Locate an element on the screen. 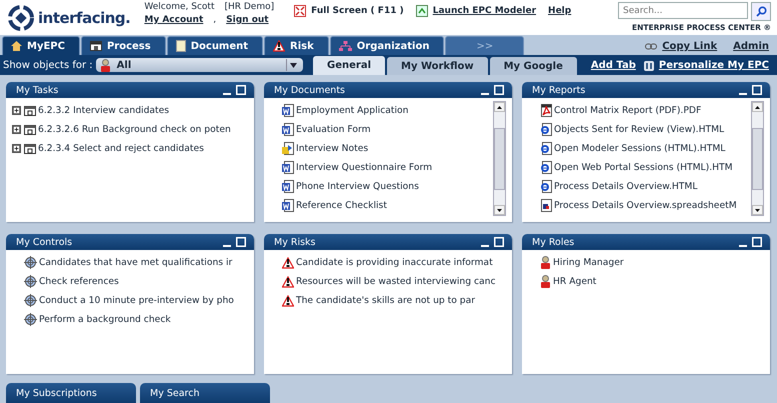 The width and height of the screenshot is (777, 403). main-tab: Organization is located at coordinates (387, 45).